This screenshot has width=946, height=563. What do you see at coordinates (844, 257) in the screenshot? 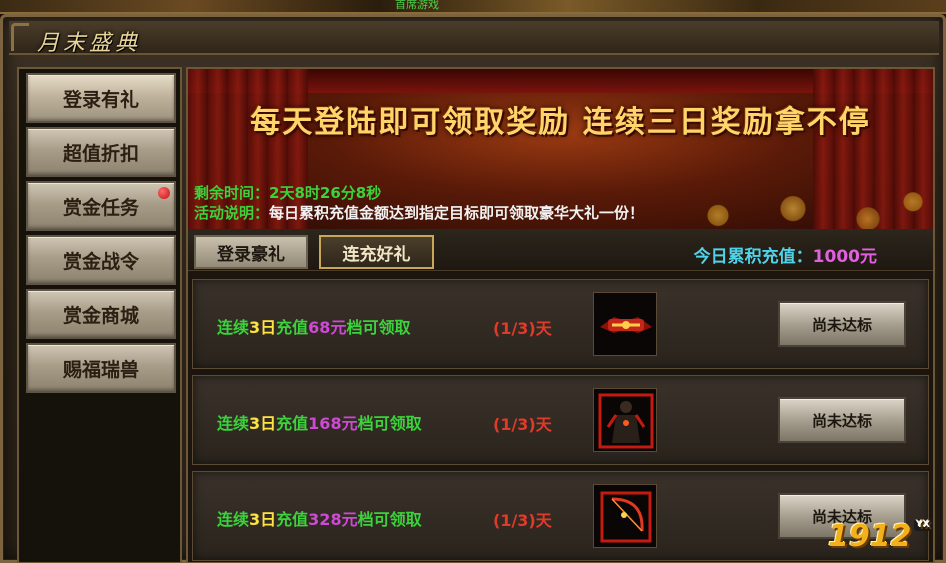
I see `today-recharge-amount: 1000元` at bounding box center [844, 257].